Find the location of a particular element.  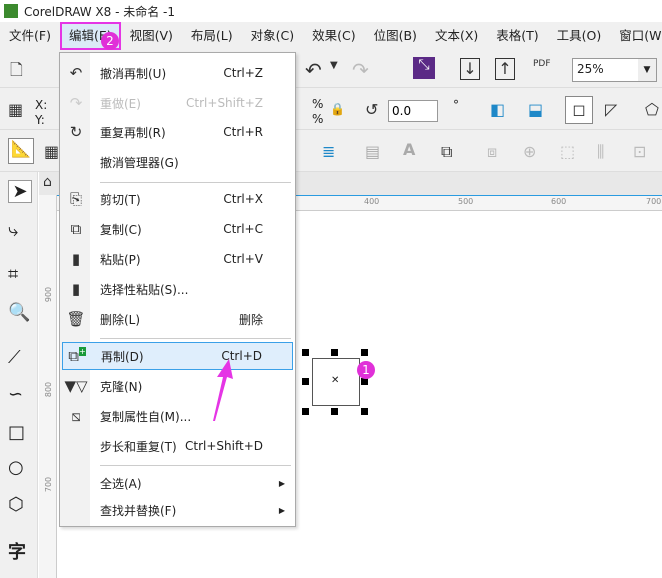

import-down-icon: ↓ is located at coordinates (470, 69).